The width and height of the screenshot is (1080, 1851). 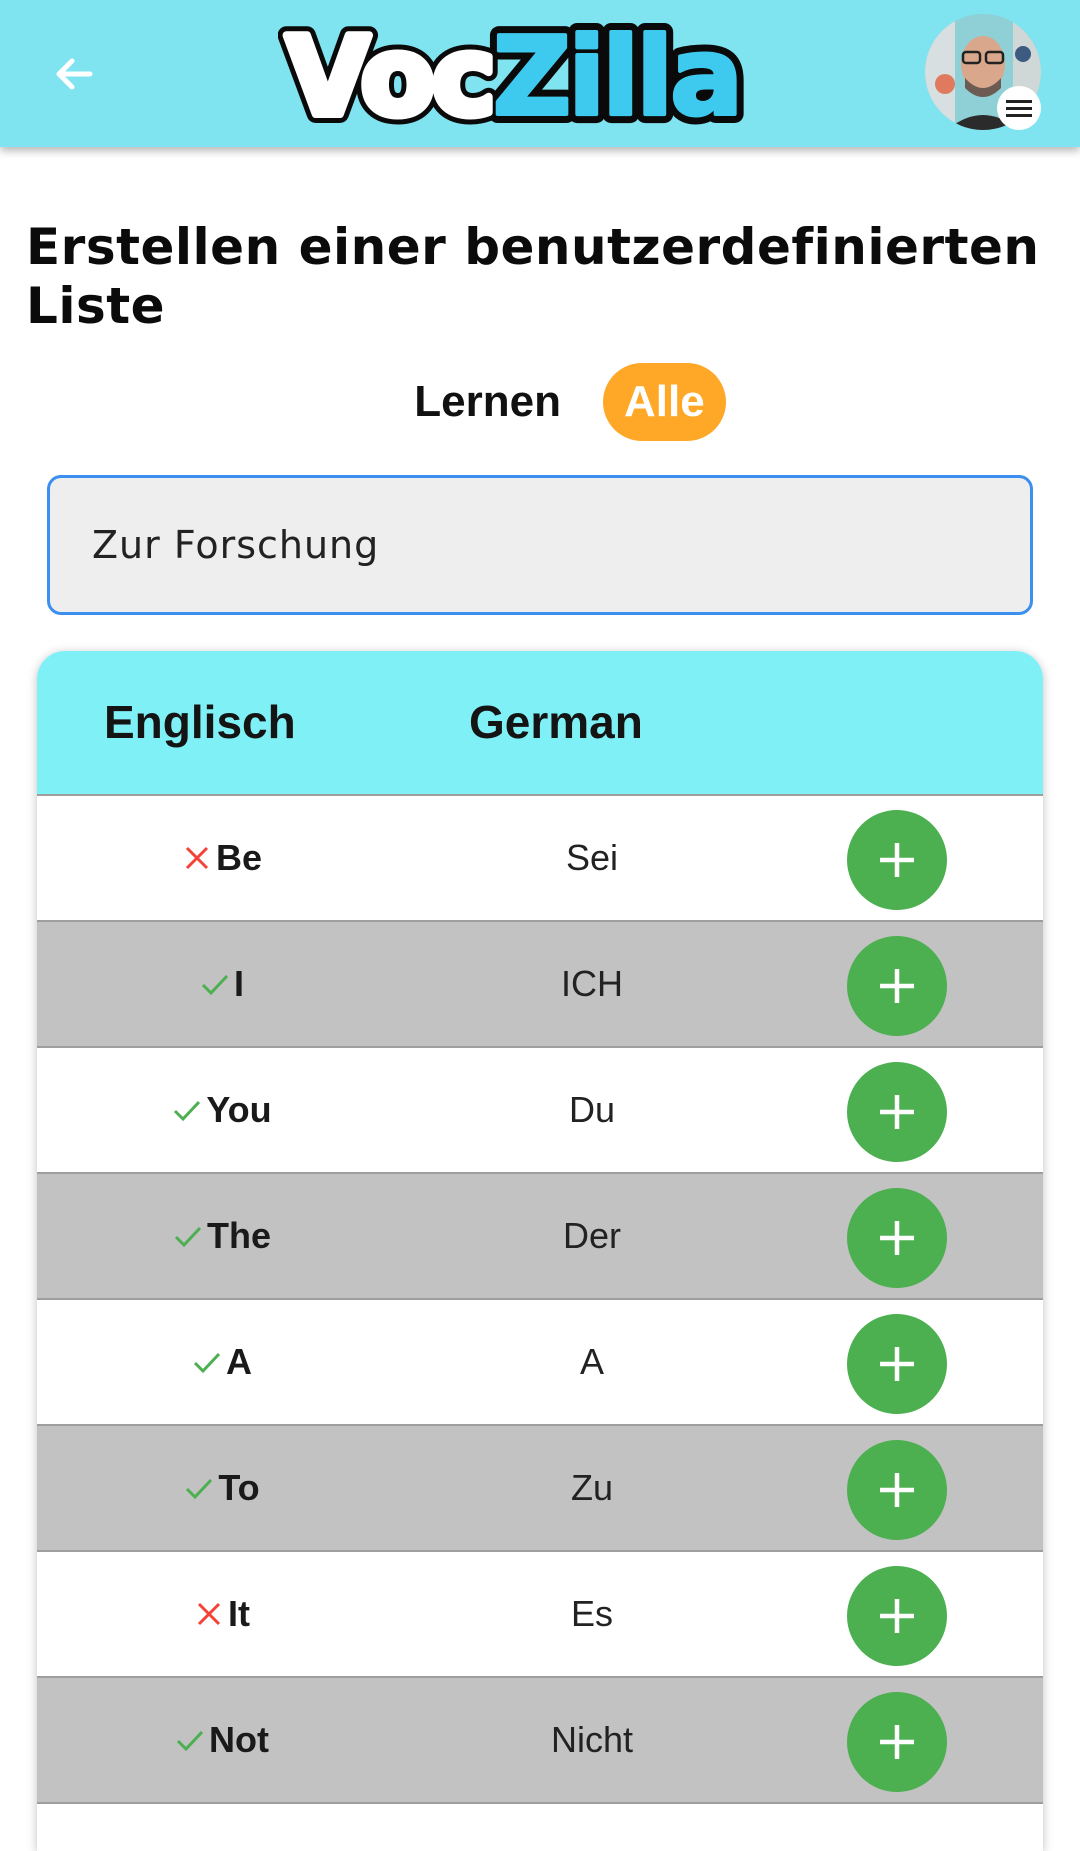 I want to click on table-header: Englisch German, so click(x=540, y=723).